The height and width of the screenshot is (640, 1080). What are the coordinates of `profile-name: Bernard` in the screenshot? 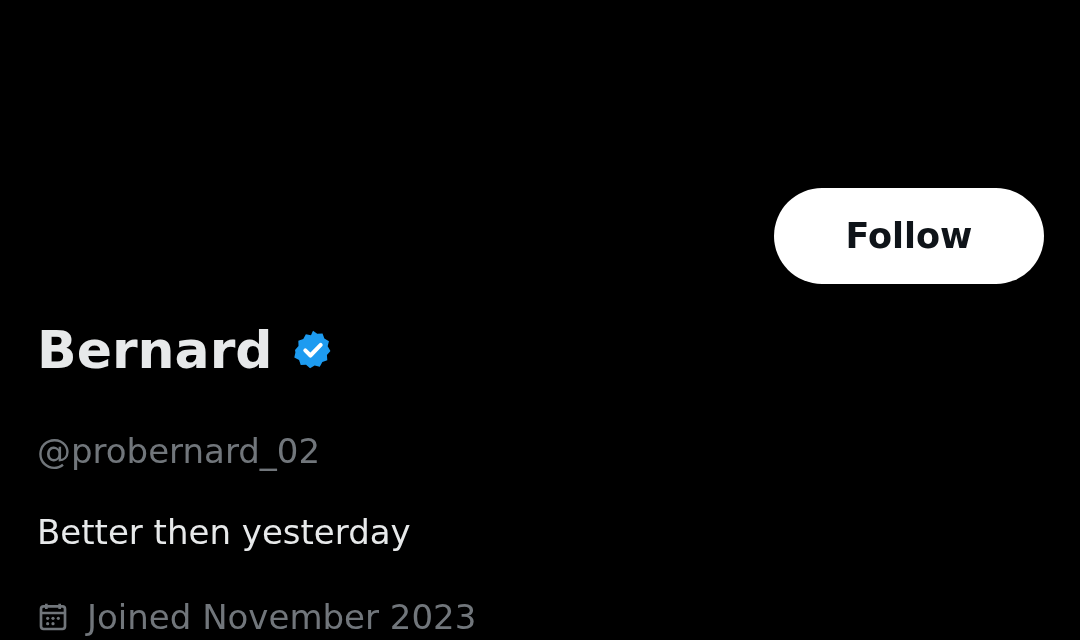 It's located at (155, 350).